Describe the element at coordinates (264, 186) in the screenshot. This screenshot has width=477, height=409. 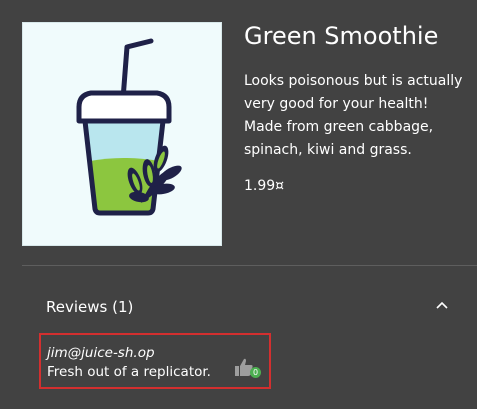
I see `product-price: 1.99¤` at that location.